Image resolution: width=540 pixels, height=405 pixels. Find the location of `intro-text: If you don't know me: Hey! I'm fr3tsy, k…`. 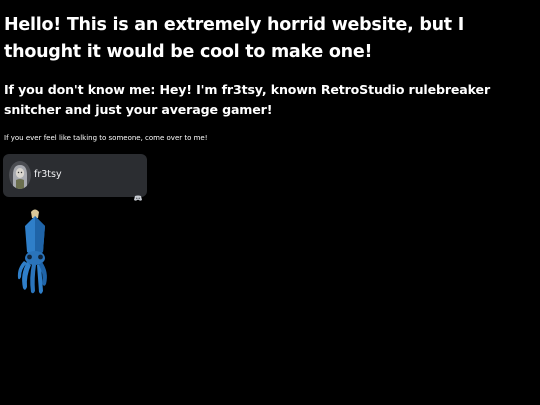

intro-text: If you don't know me: Hey! I'm fr3tsy, k… is located at coordinates (247, 99).